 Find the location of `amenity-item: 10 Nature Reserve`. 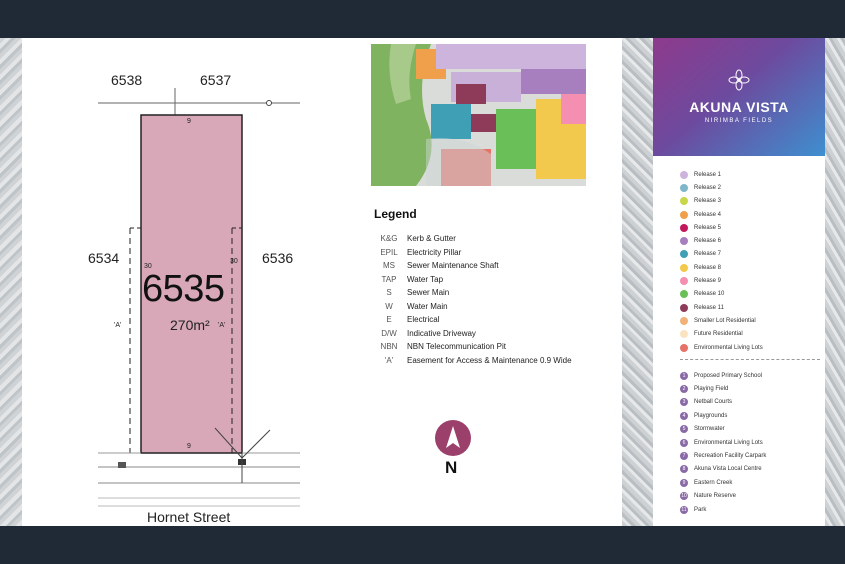

amenity-item: 10 Nature Reserve is located at coordinates (708, 496).